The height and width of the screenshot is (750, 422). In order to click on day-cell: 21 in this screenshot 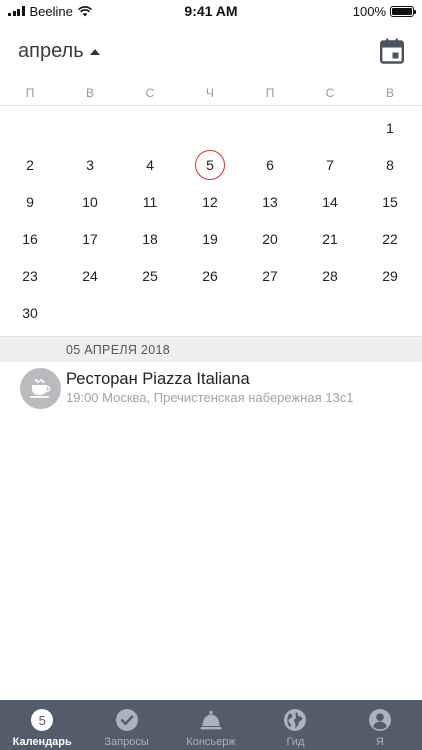, I will do `click(330, 239)`.